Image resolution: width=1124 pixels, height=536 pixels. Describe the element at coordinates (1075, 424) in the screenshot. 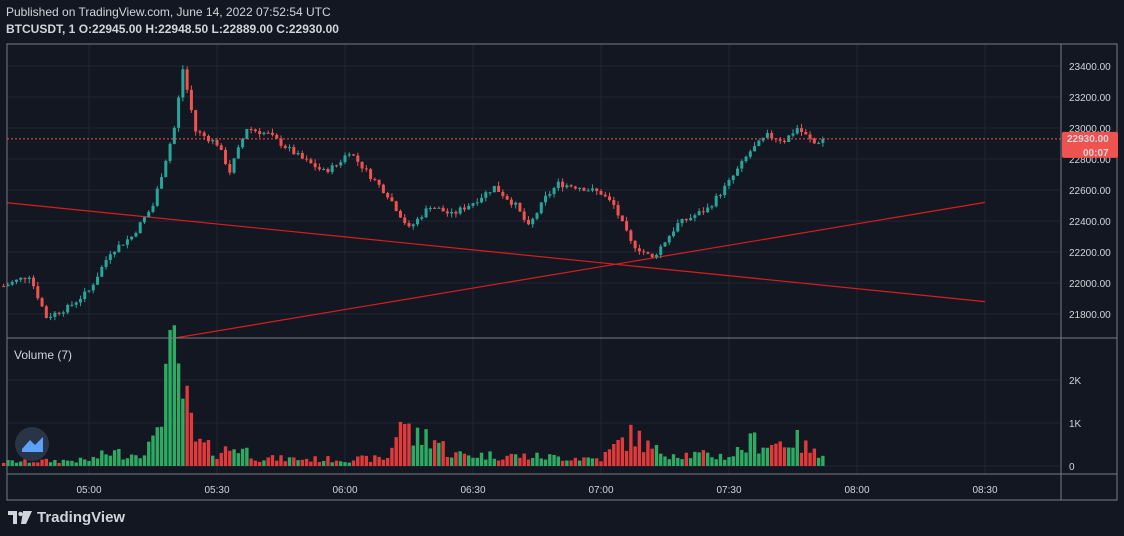

I see `volume-axis: 0 1K 2K` at that location.